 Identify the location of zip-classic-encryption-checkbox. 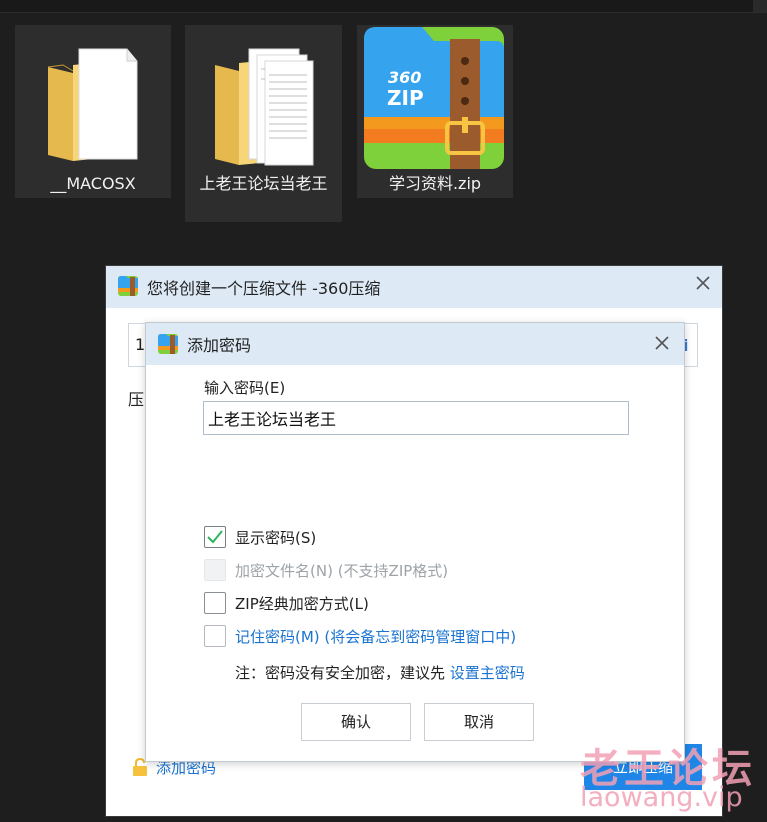
(215, 603).